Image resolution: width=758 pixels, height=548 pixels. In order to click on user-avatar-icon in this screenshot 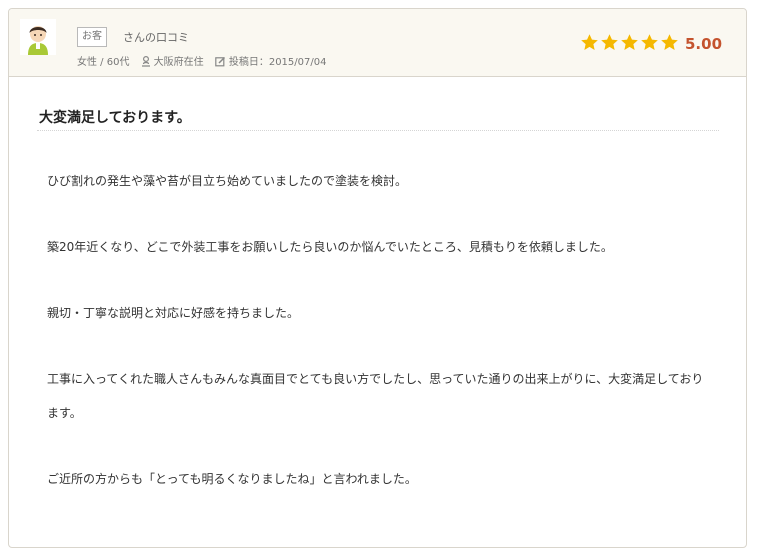, I will do `click(38, 37)`.